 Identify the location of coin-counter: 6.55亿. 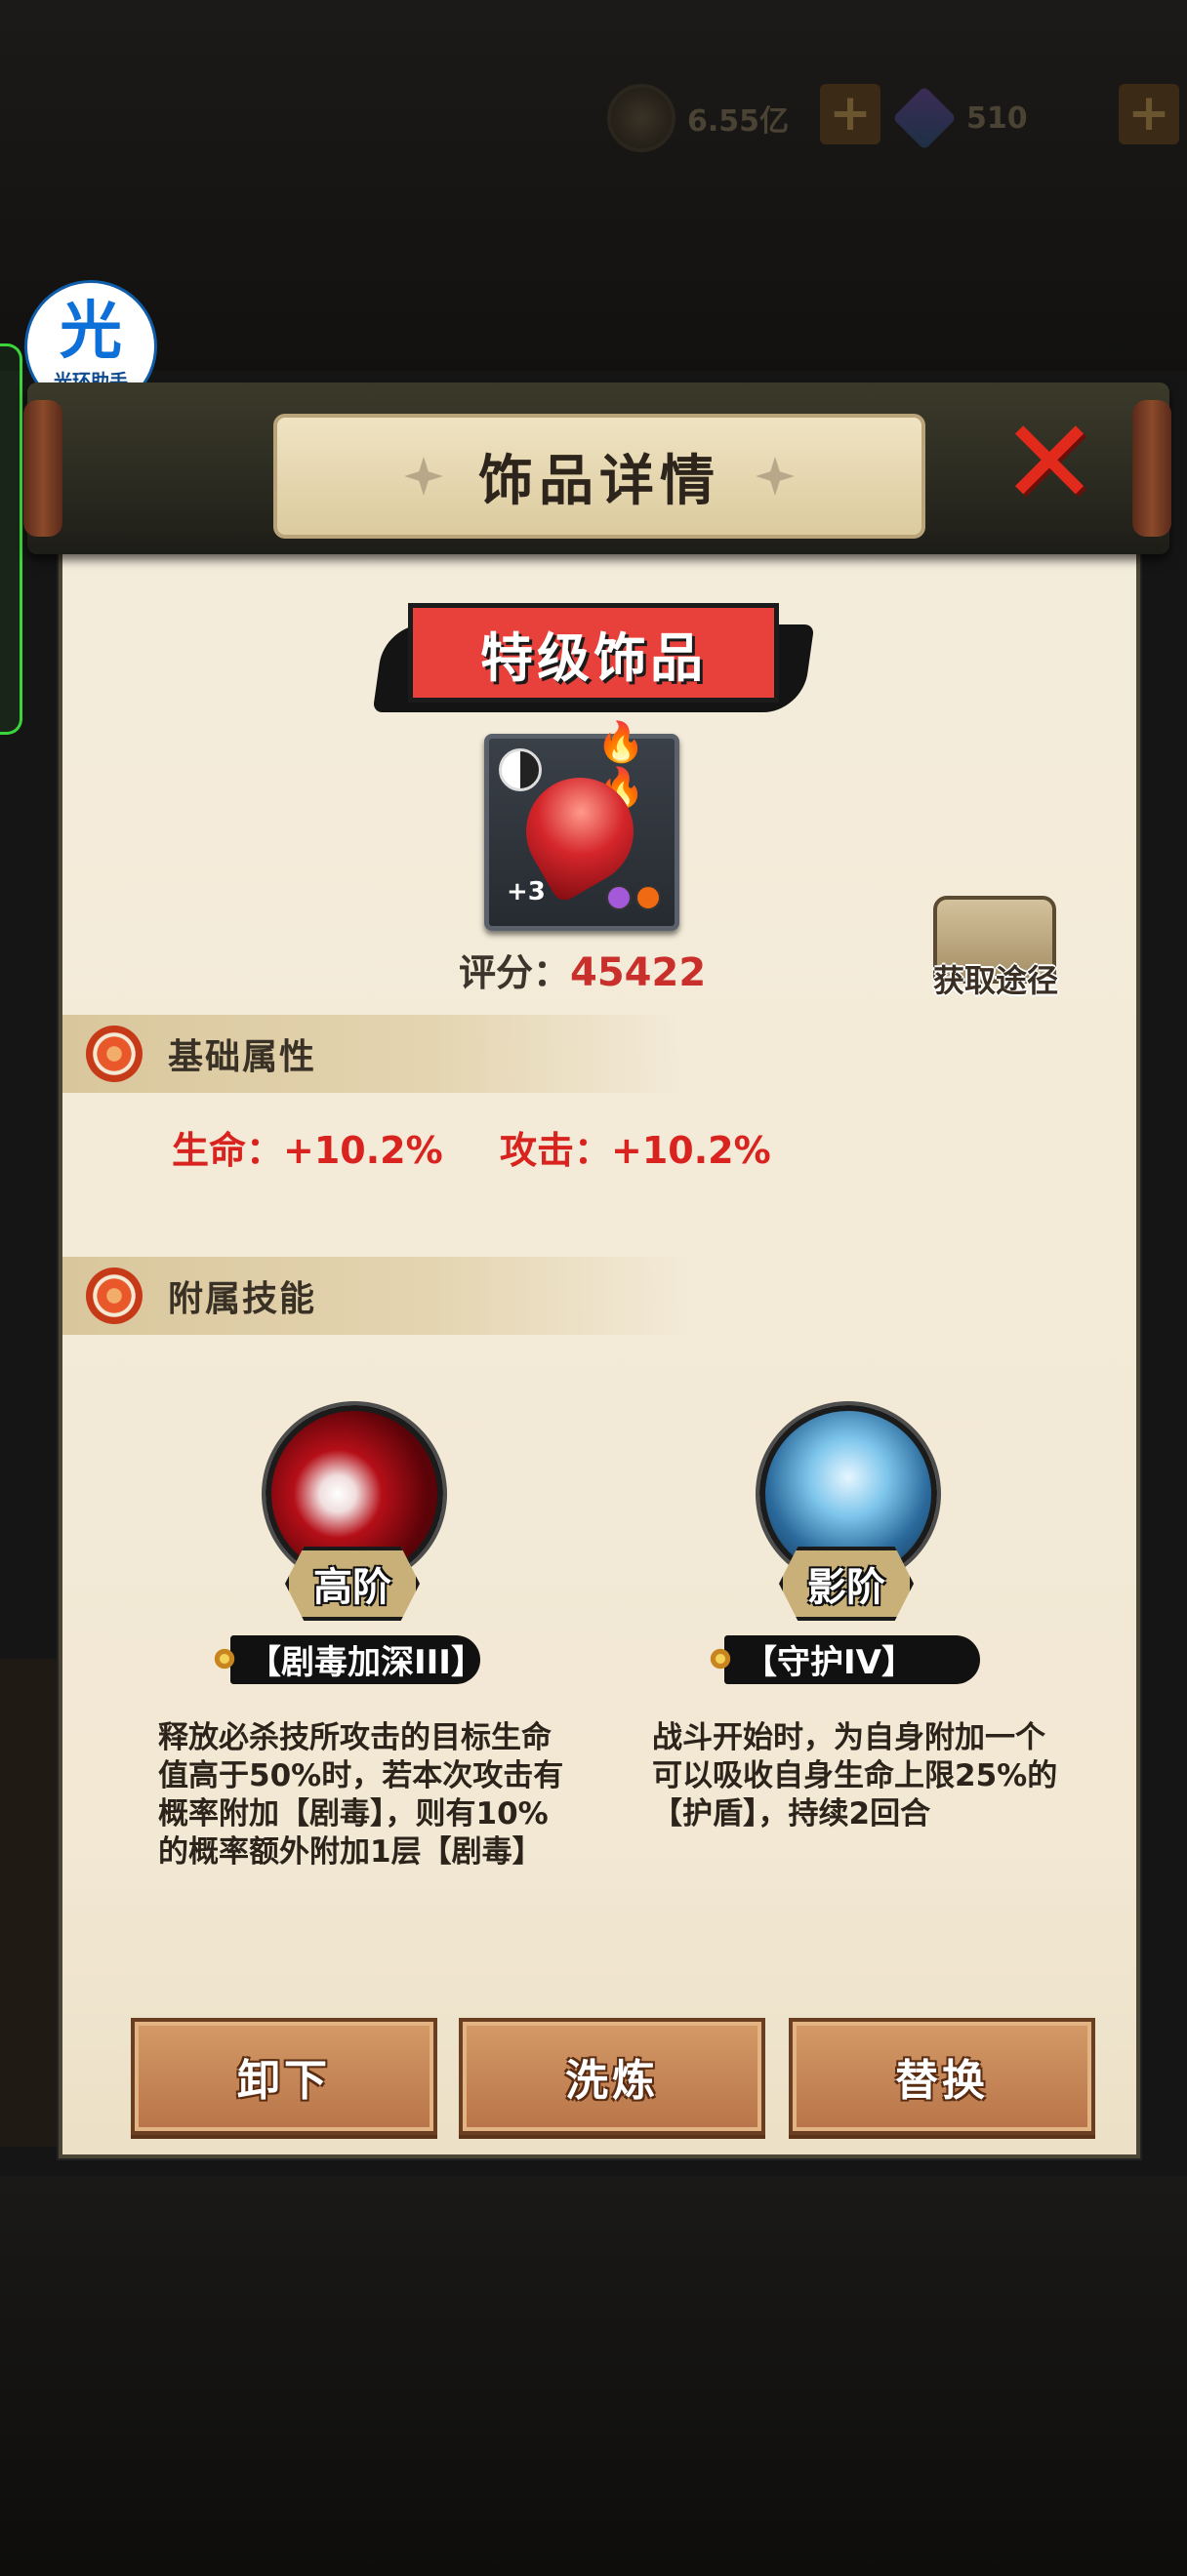
(705, 118).